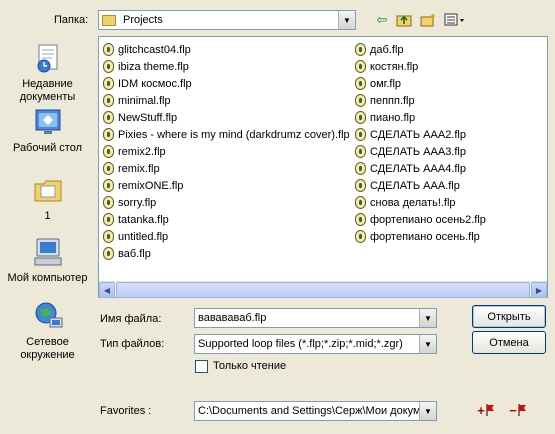 The height and width of the screenshot is (434, 555). I want to click on folder-label: Папка:, so click(71, 20).